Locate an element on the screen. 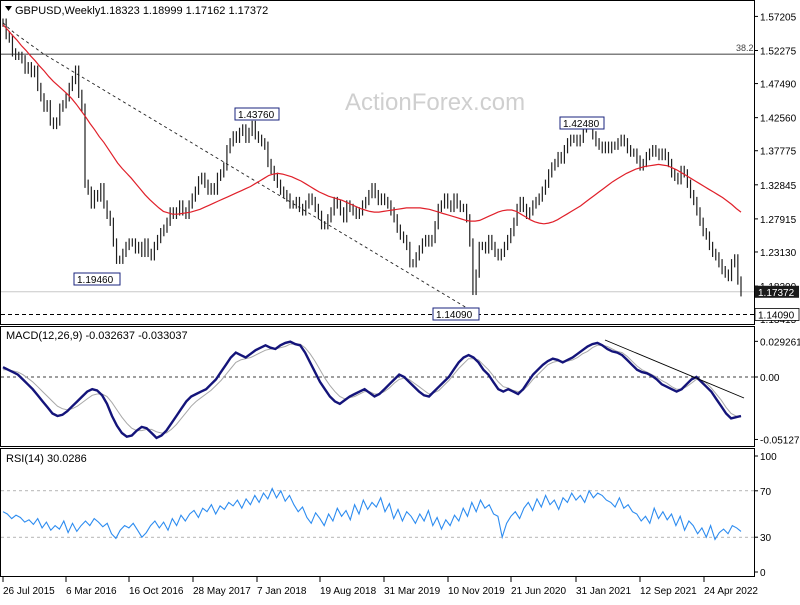  fib-382-label: 38.2 is located at coordinates (745, 48).